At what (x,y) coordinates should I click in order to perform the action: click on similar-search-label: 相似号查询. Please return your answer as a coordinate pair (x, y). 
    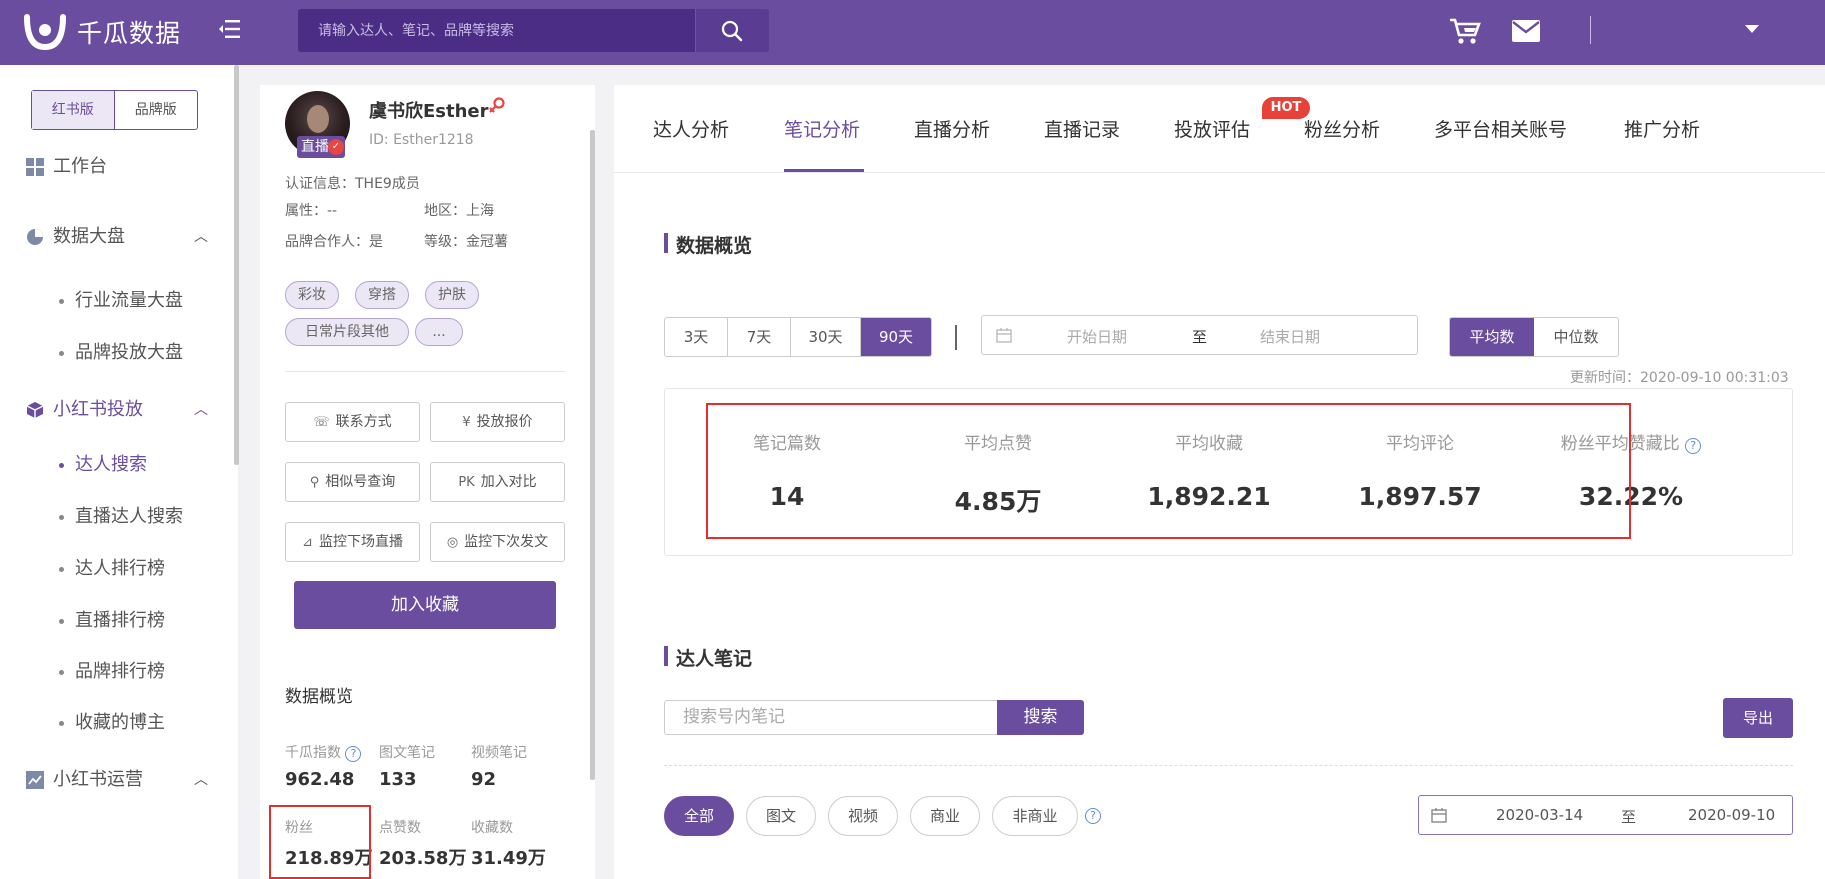
    Looking at the image, I should click on (360, 482).